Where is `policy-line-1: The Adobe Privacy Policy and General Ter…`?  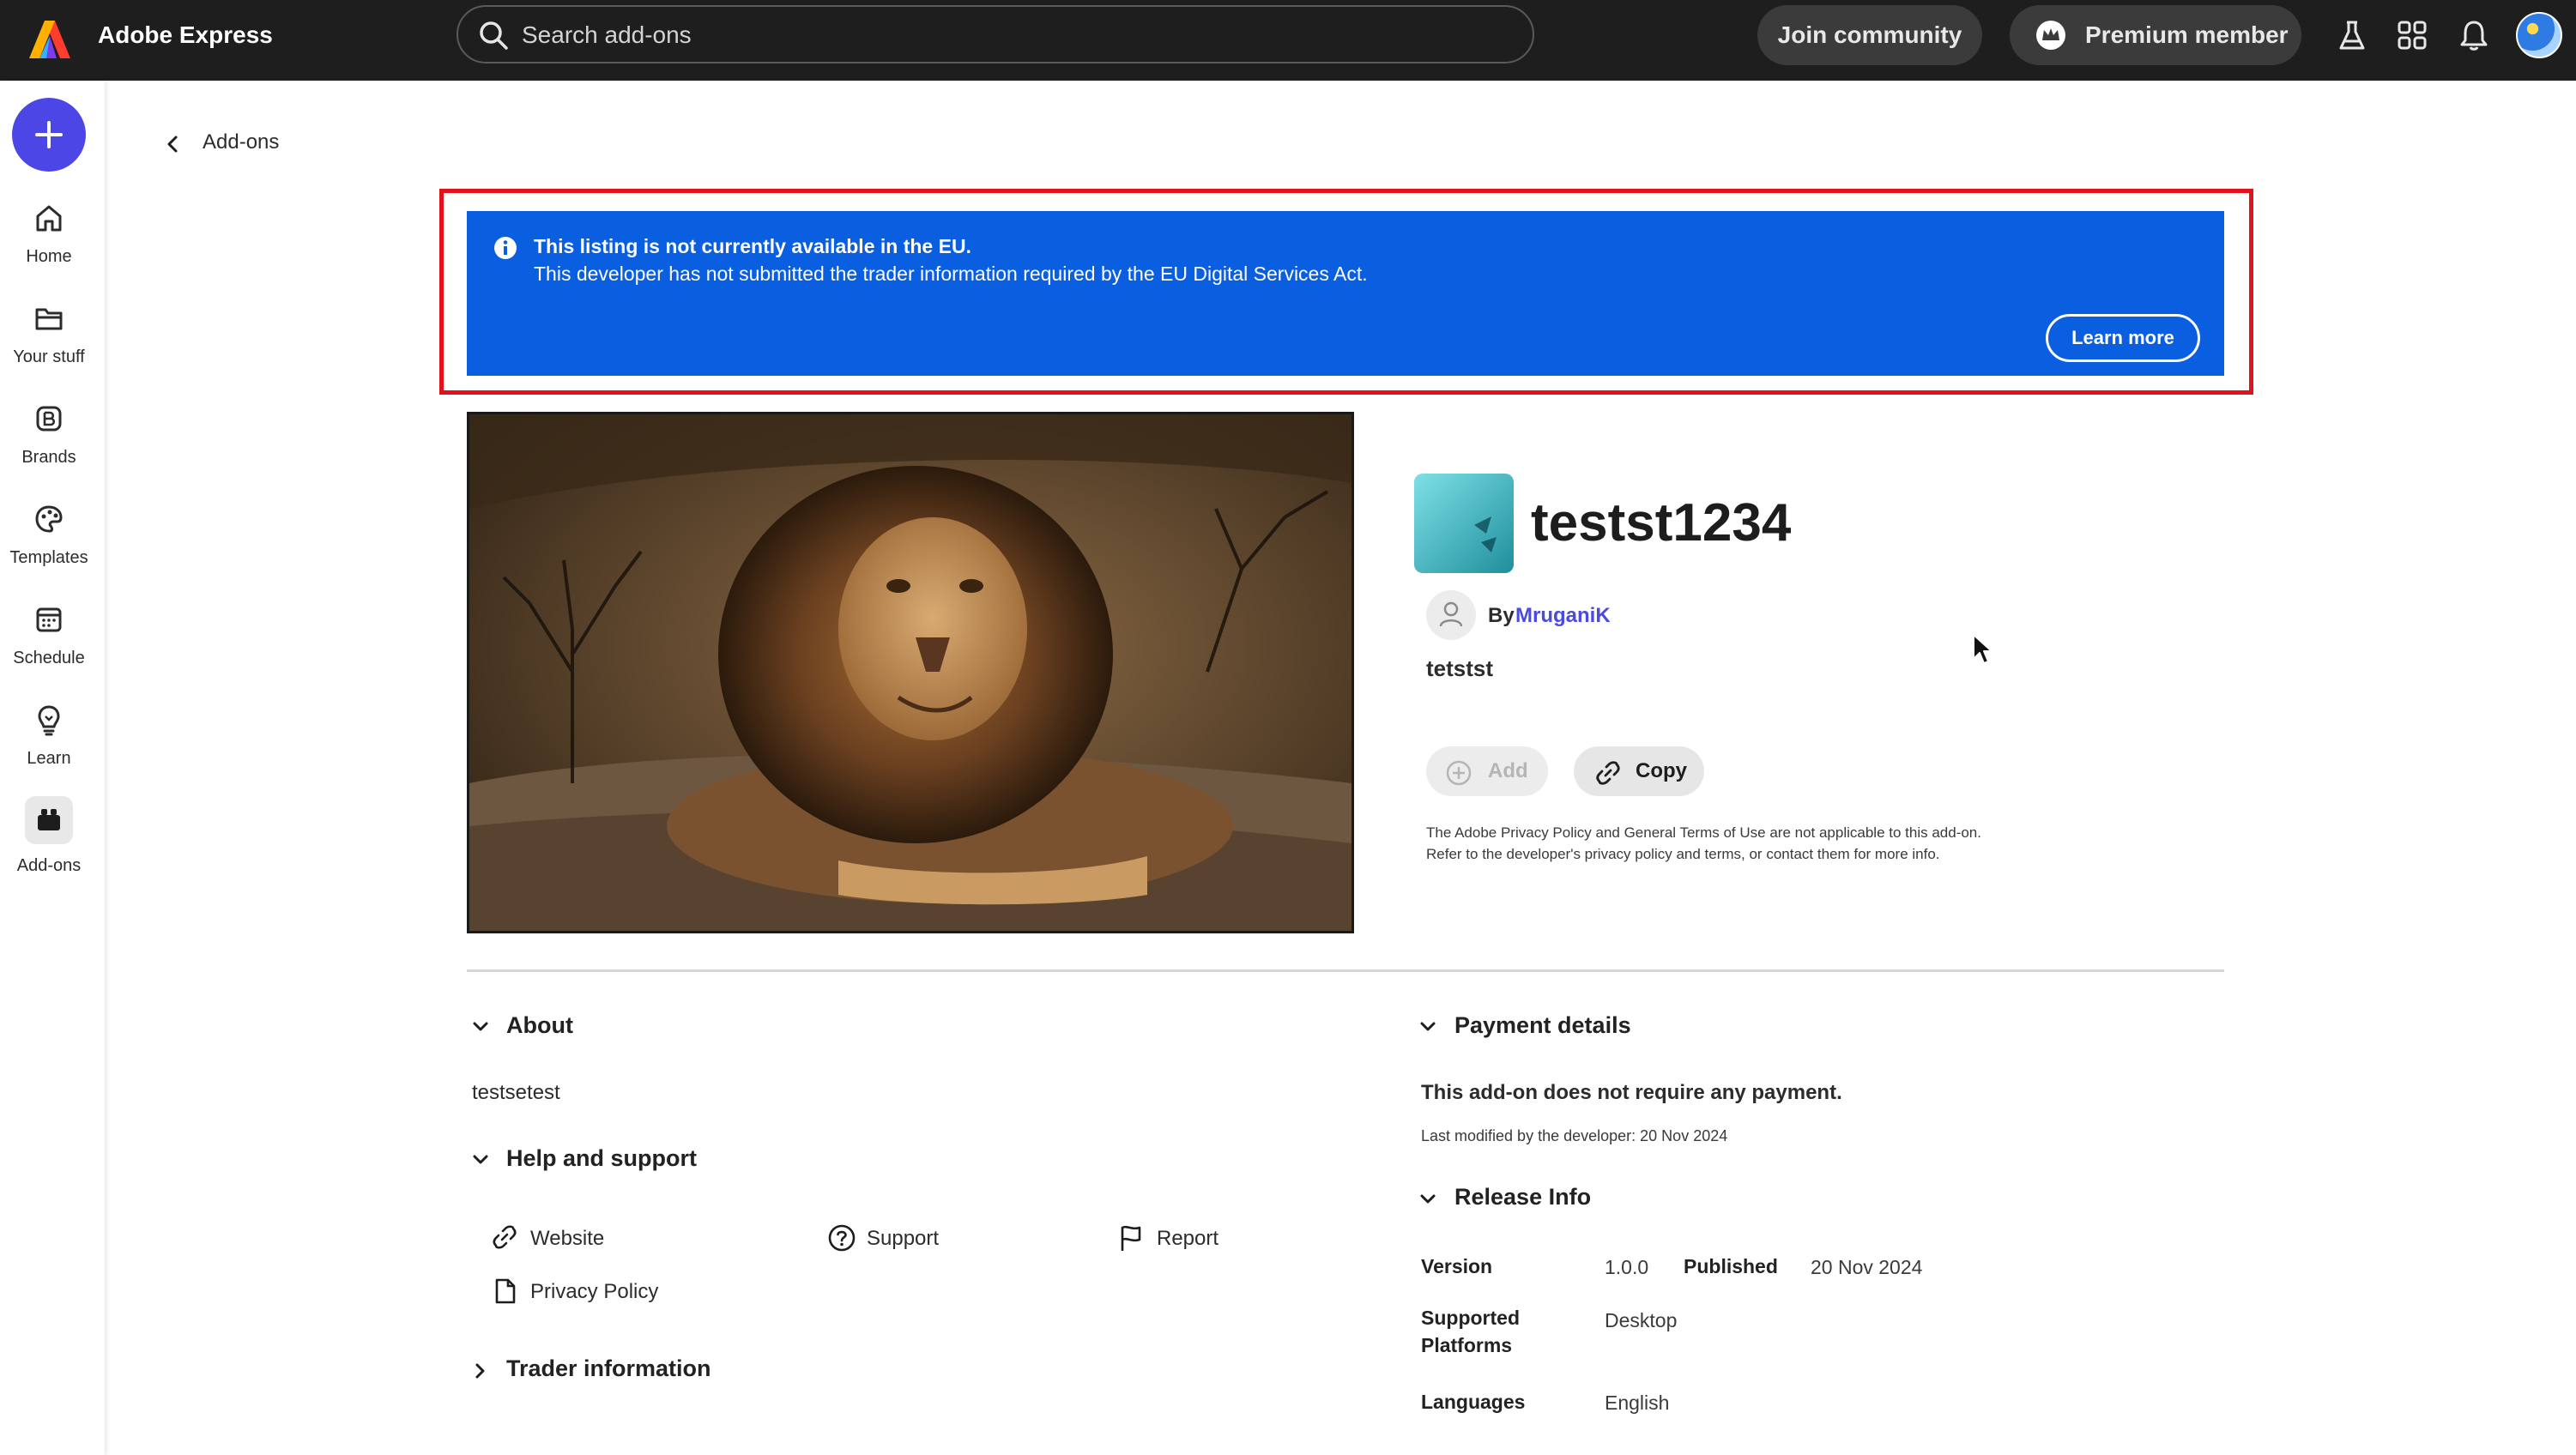 policy-line-1: The Adobe Privacy Policy and General Ter… is located at coordinates (1703, 833).